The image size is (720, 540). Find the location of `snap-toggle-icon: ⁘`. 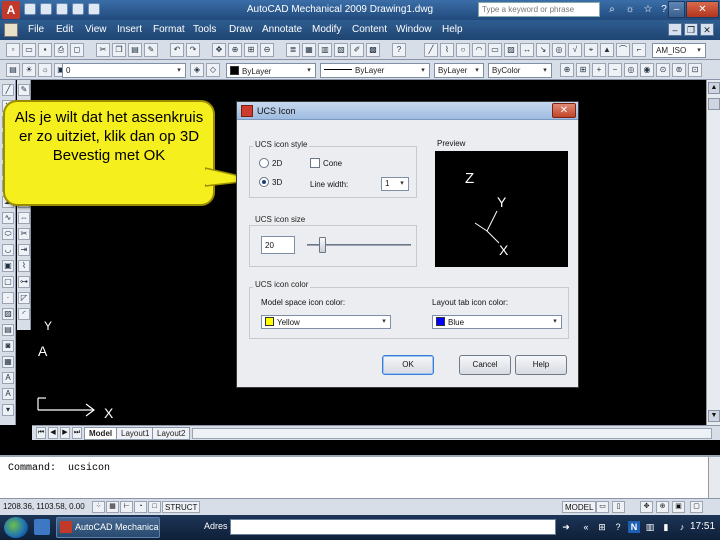

snap-toggle-icon: ⁘ is located at coordinates (98, 507).